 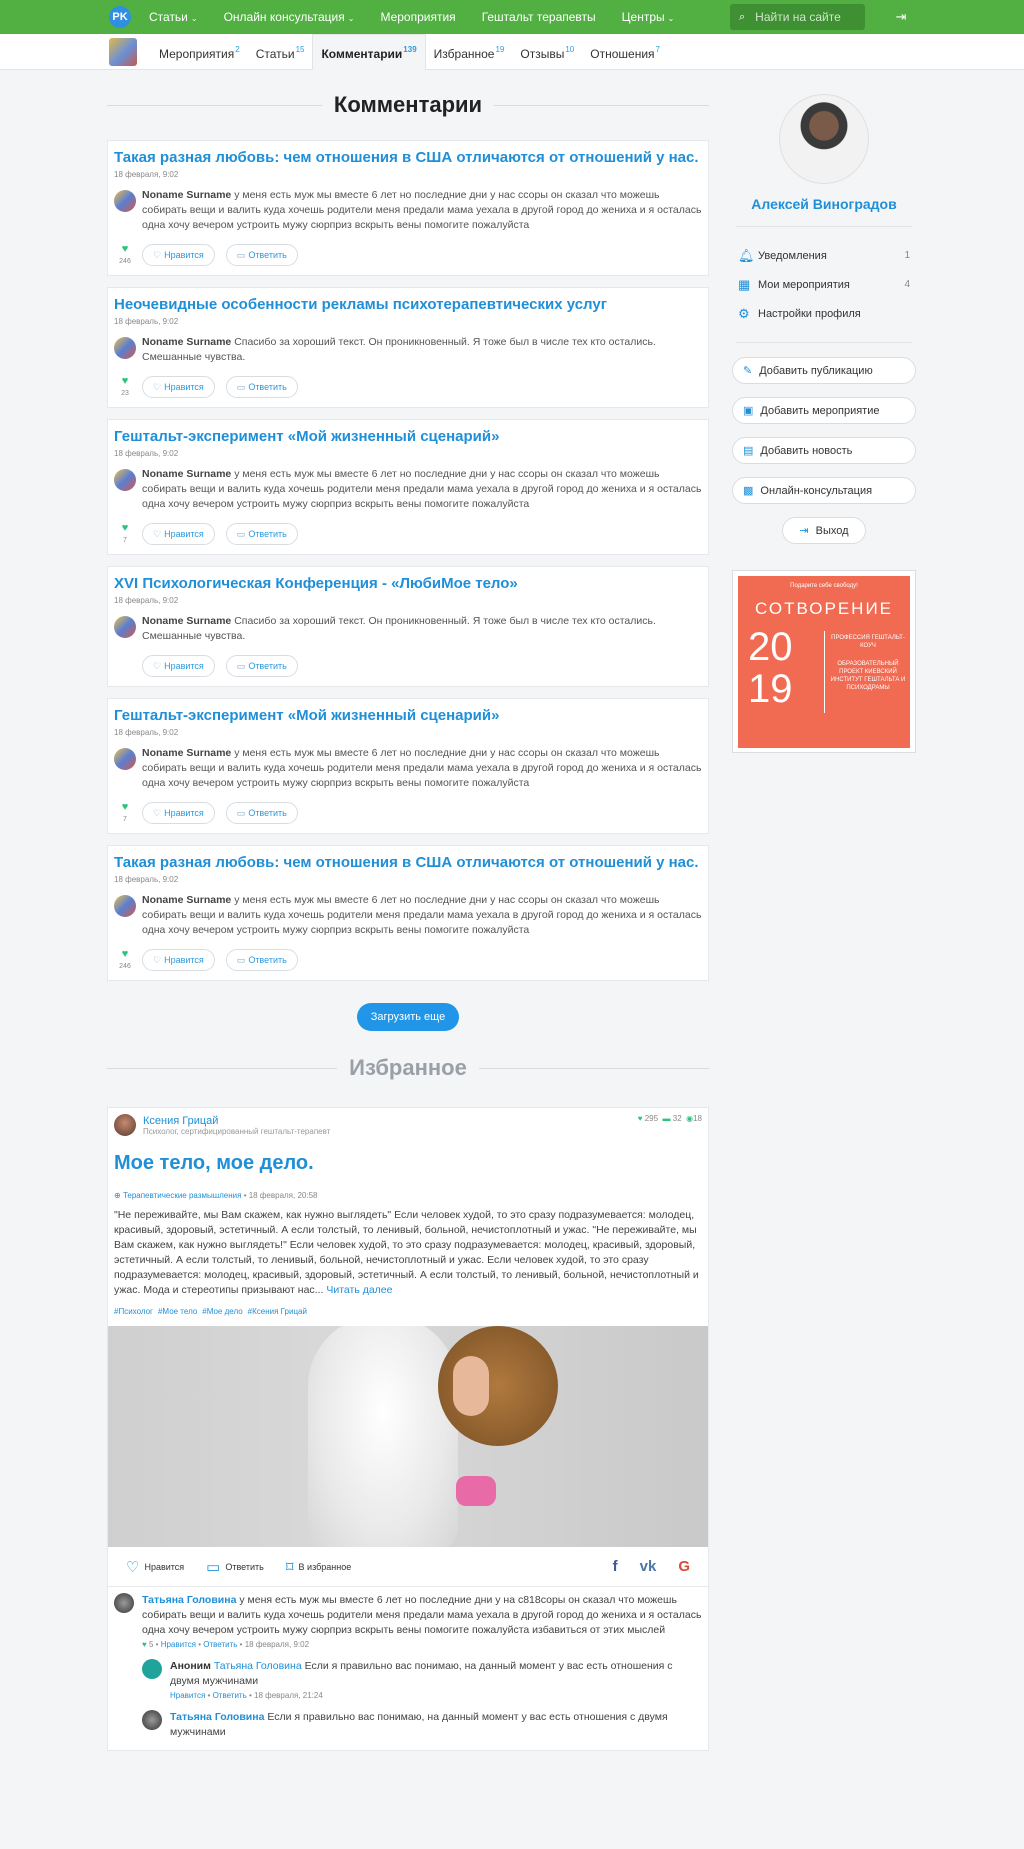 I want to click on article-category: ⊕ Терапевтические размышления, so click(x=177, y=1195).